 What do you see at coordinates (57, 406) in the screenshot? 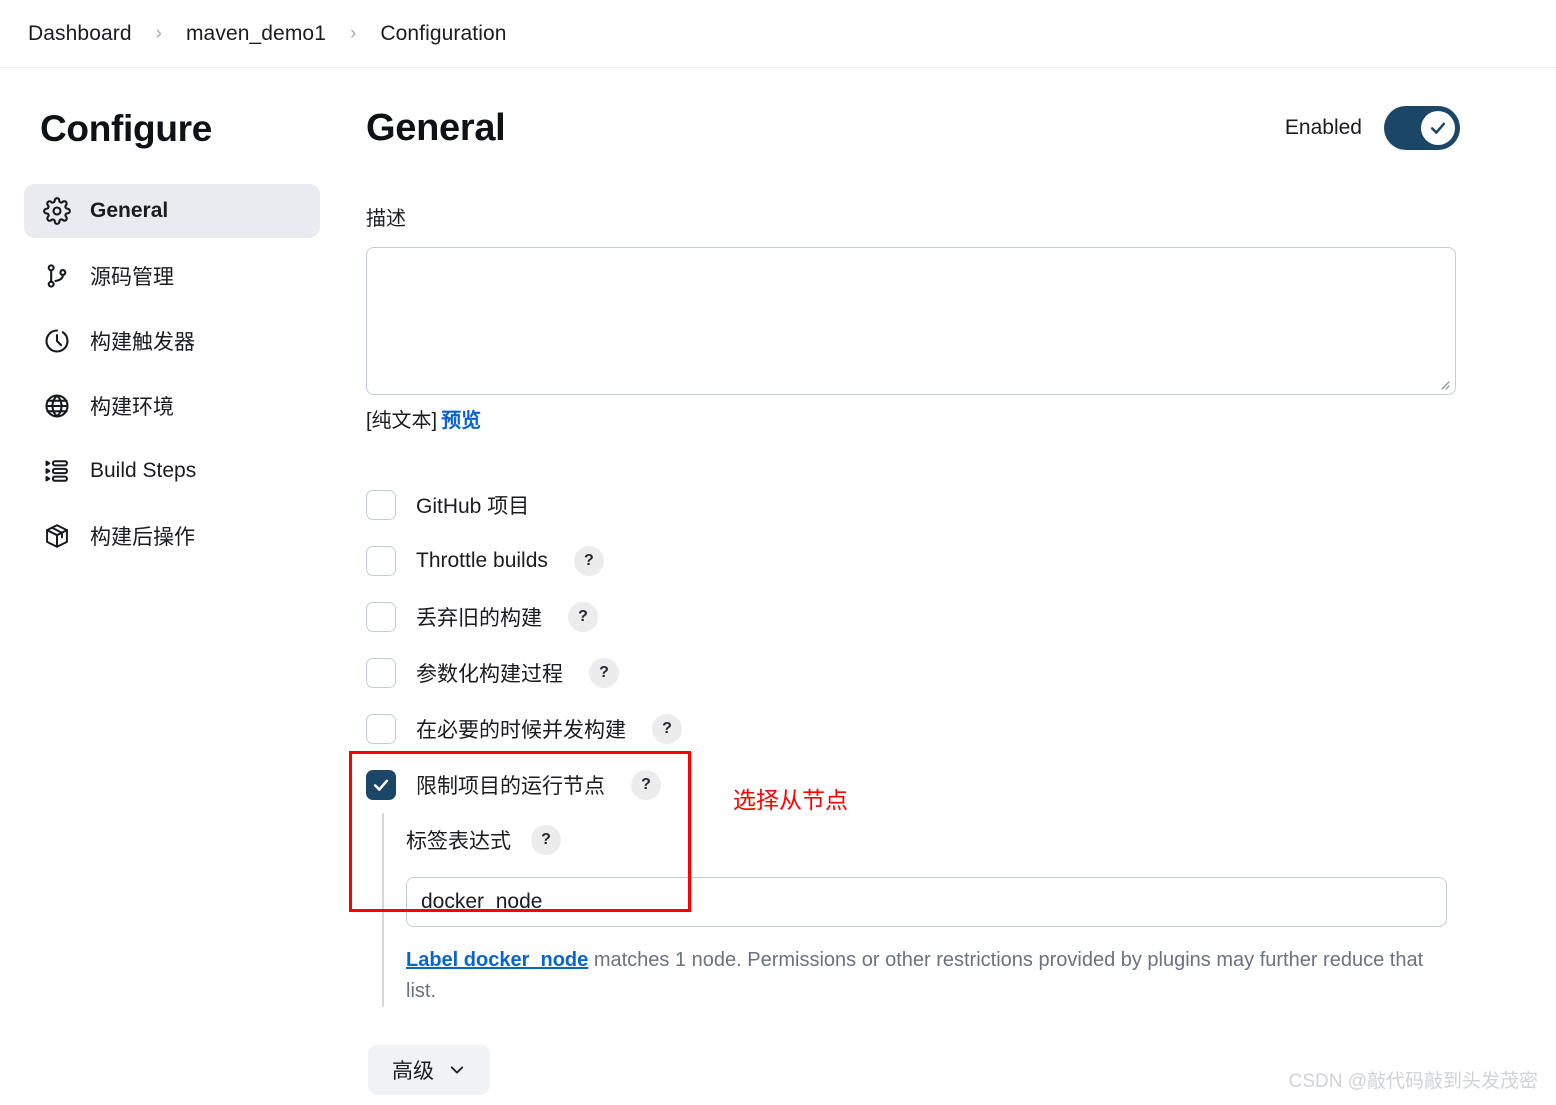
I see `globe-icon` at bounding box center [57, 406].